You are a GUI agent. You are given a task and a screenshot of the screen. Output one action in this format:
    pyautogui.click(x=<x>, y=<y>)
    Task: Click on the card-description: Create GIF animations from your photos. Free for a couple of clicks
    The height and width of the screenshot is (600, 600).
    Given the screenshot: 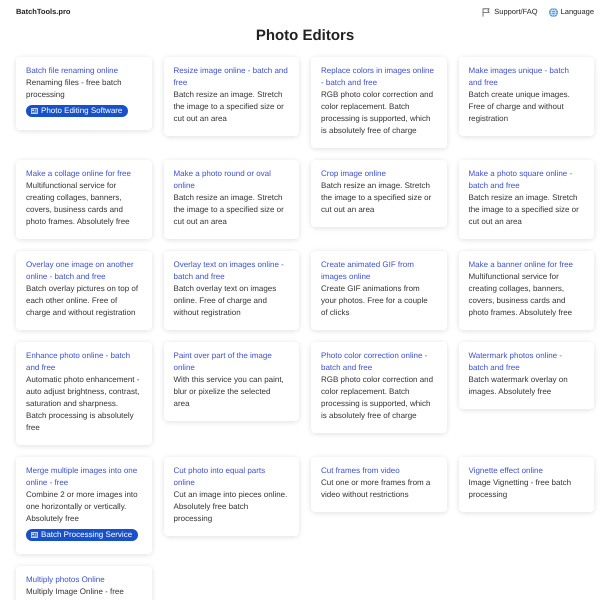 What is the action you would take?
    pyautogui.click(x=375, y=301)
    